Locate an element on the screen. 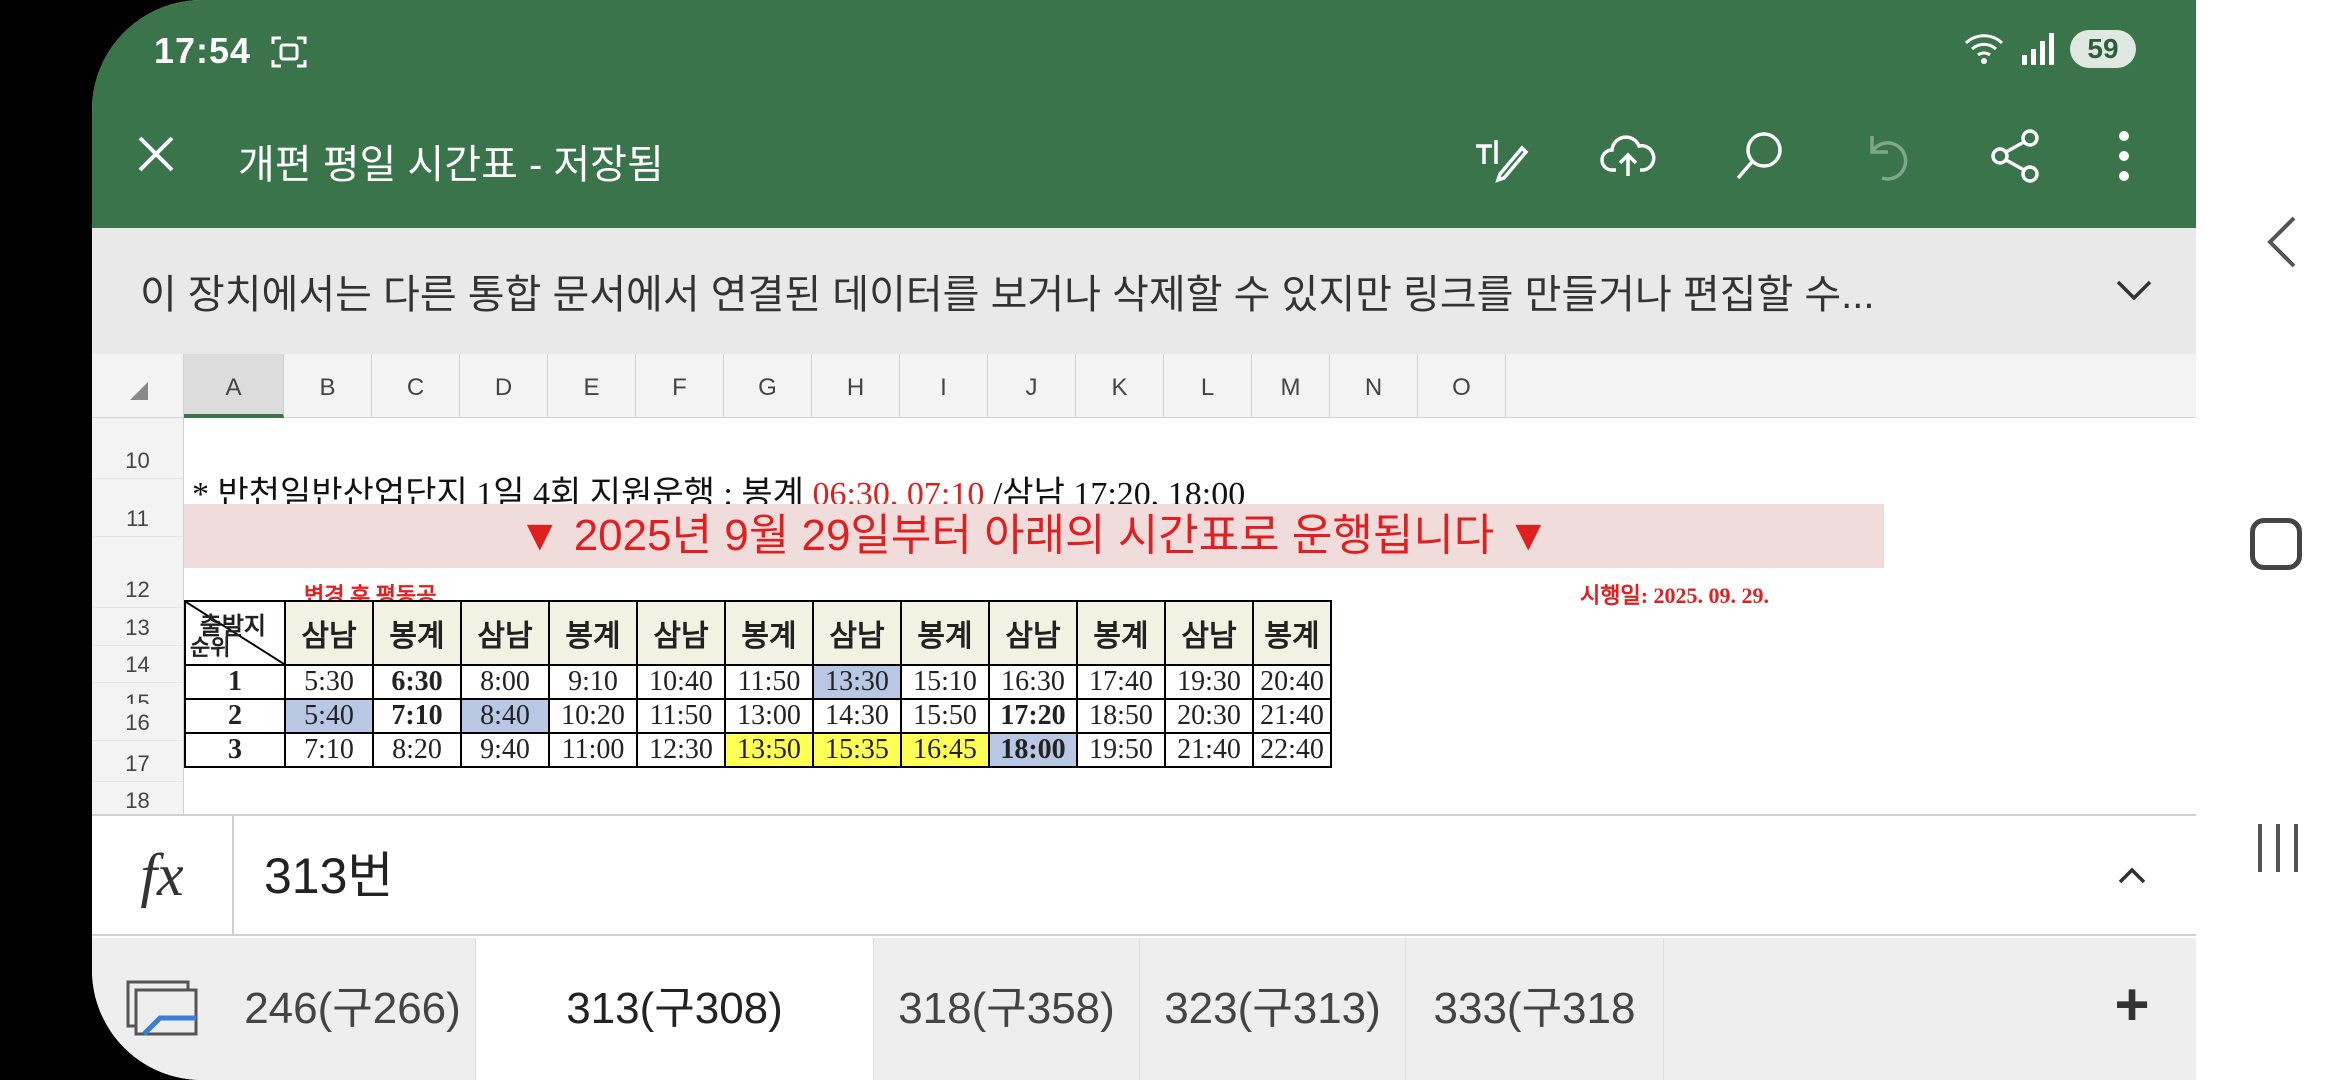  time-cell: 9:10 is located at coordinates (593, 682).